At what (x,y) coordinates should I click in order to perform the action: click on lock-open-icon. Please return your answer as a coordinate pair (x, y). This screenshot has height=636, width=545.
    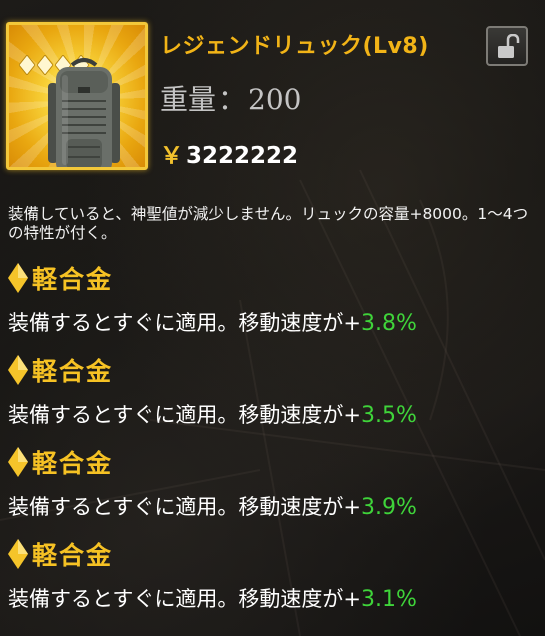
    Looking at the image, I should click on (509, 46).